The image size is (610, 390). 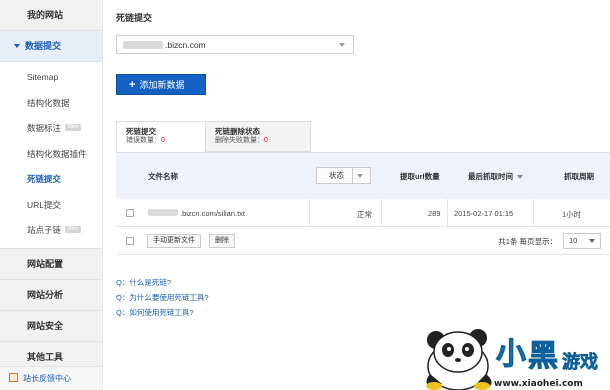 What do you see at coordinates (143, 140) in the screenshot?
I see `tab-sub-label: 错误数量：` at bounding box center [143, 140].